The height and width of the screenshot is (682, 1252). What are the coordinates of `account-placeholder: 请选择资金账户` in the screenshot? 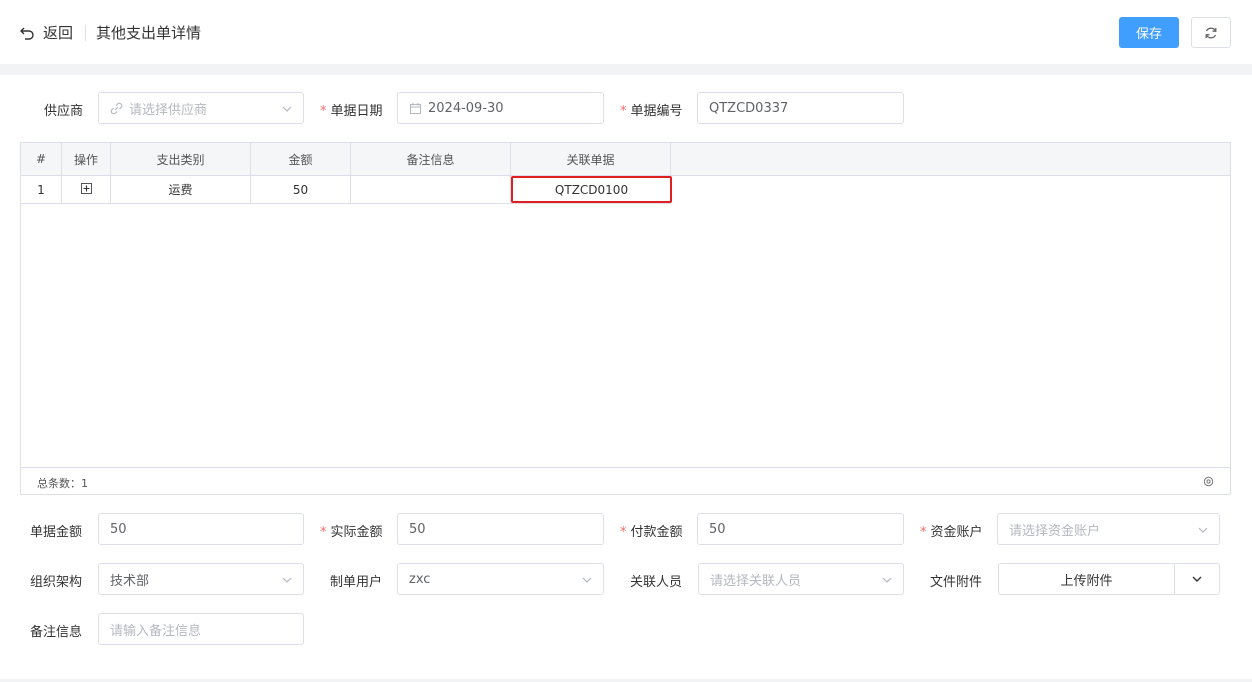 It's located at (1055, 531).